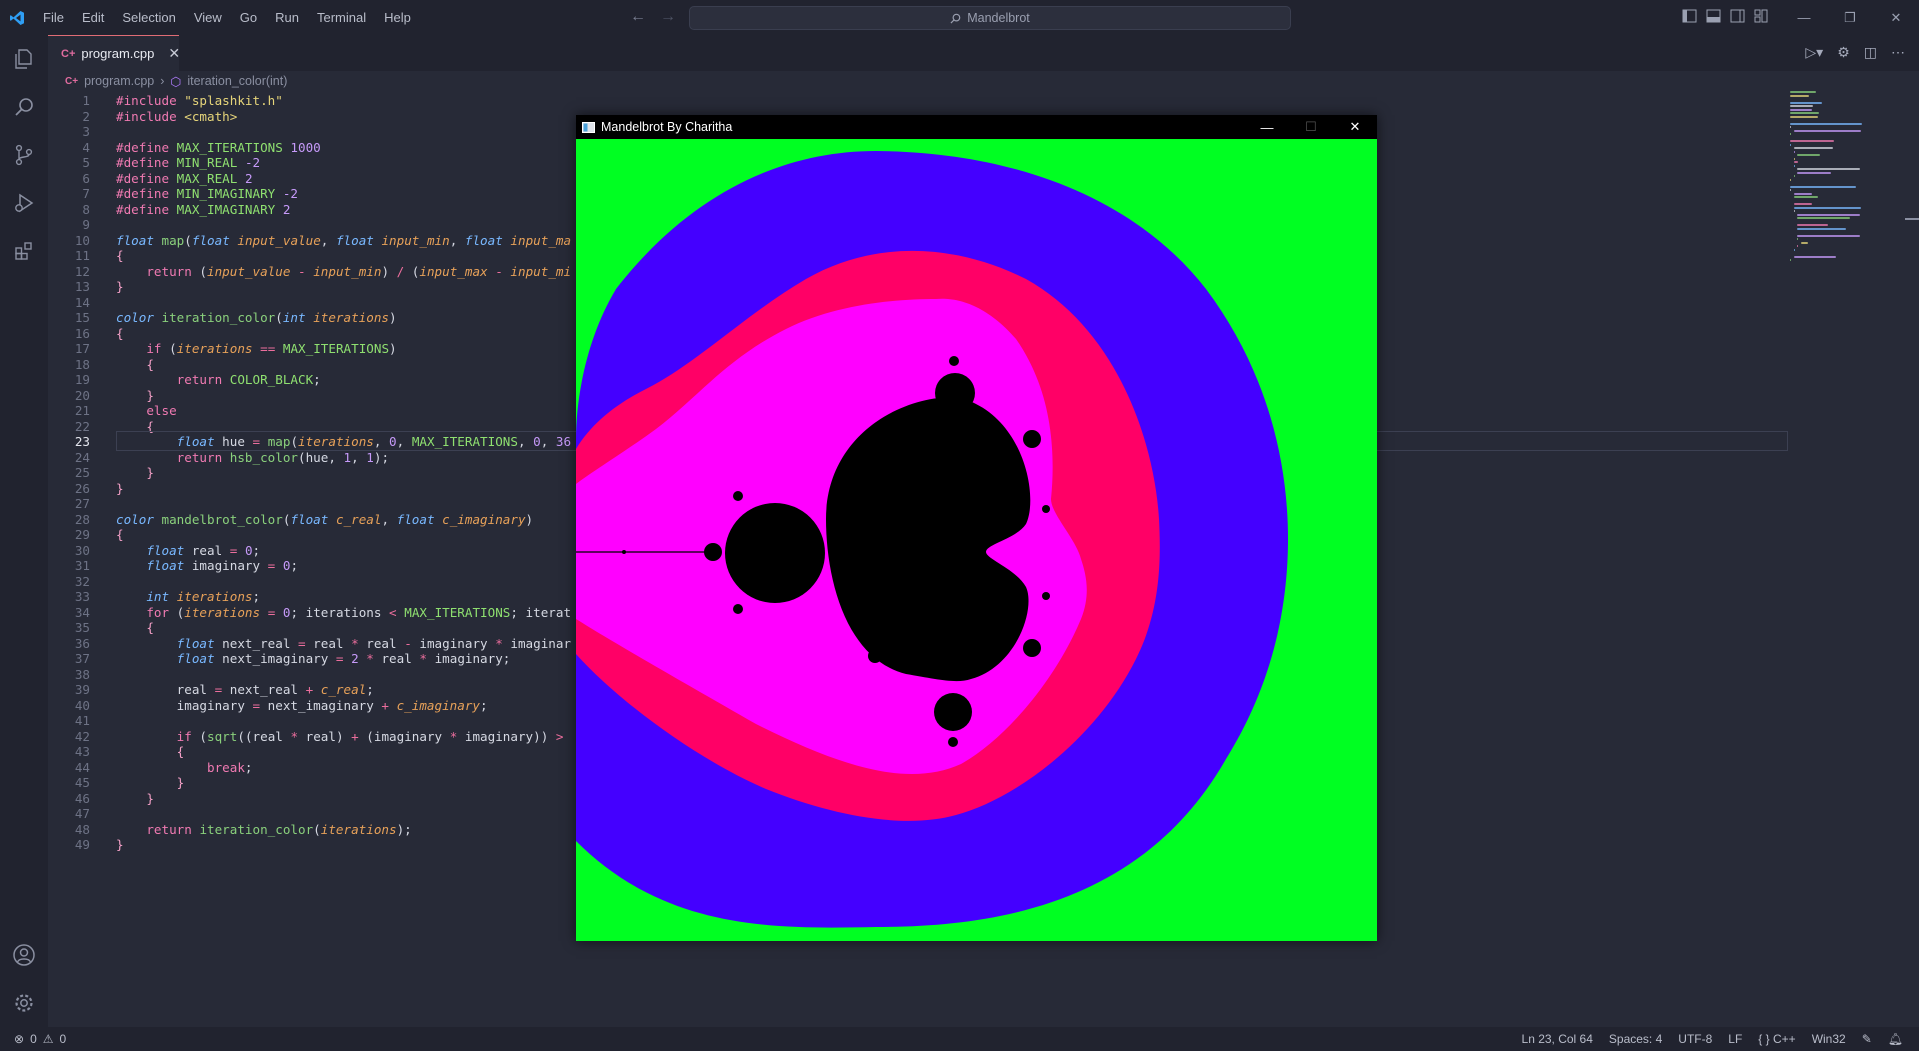 Image resolution: width=1919 pixels, height=1051 pixels. What do you see at coordinates (668, 17) in the screenshot?
I see `forward-arrow-icon: →` at bounding box center [668, 17].